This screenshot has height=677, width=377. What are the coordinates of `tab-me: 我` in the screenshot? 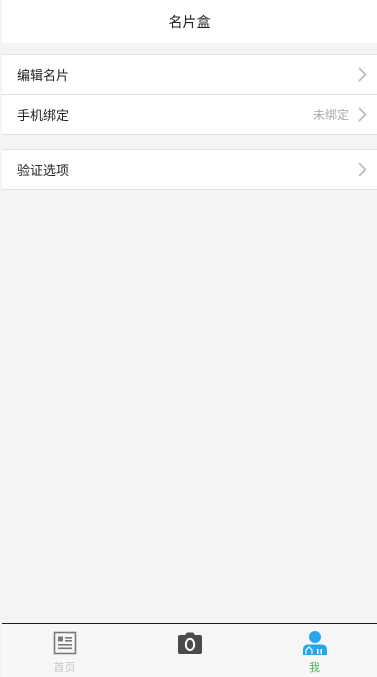 It's located at (314, 650).